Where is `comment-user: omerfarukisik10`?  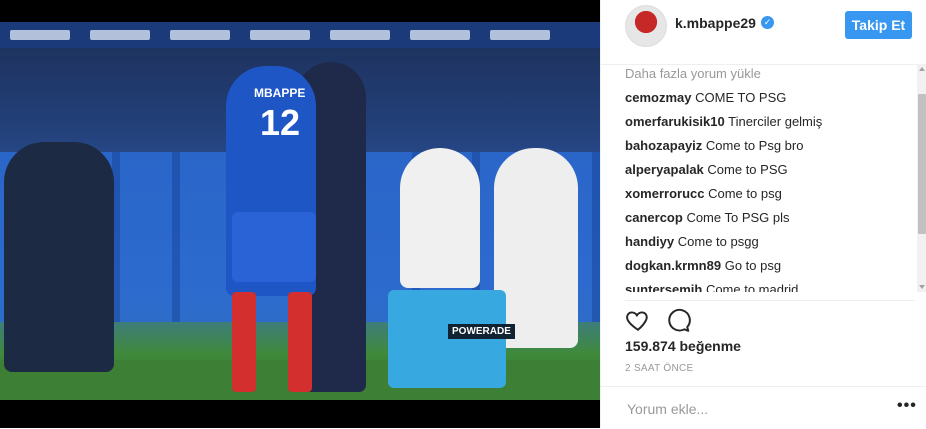
comment-user: omerfarukisik10 is located at coordinates (675, 121).